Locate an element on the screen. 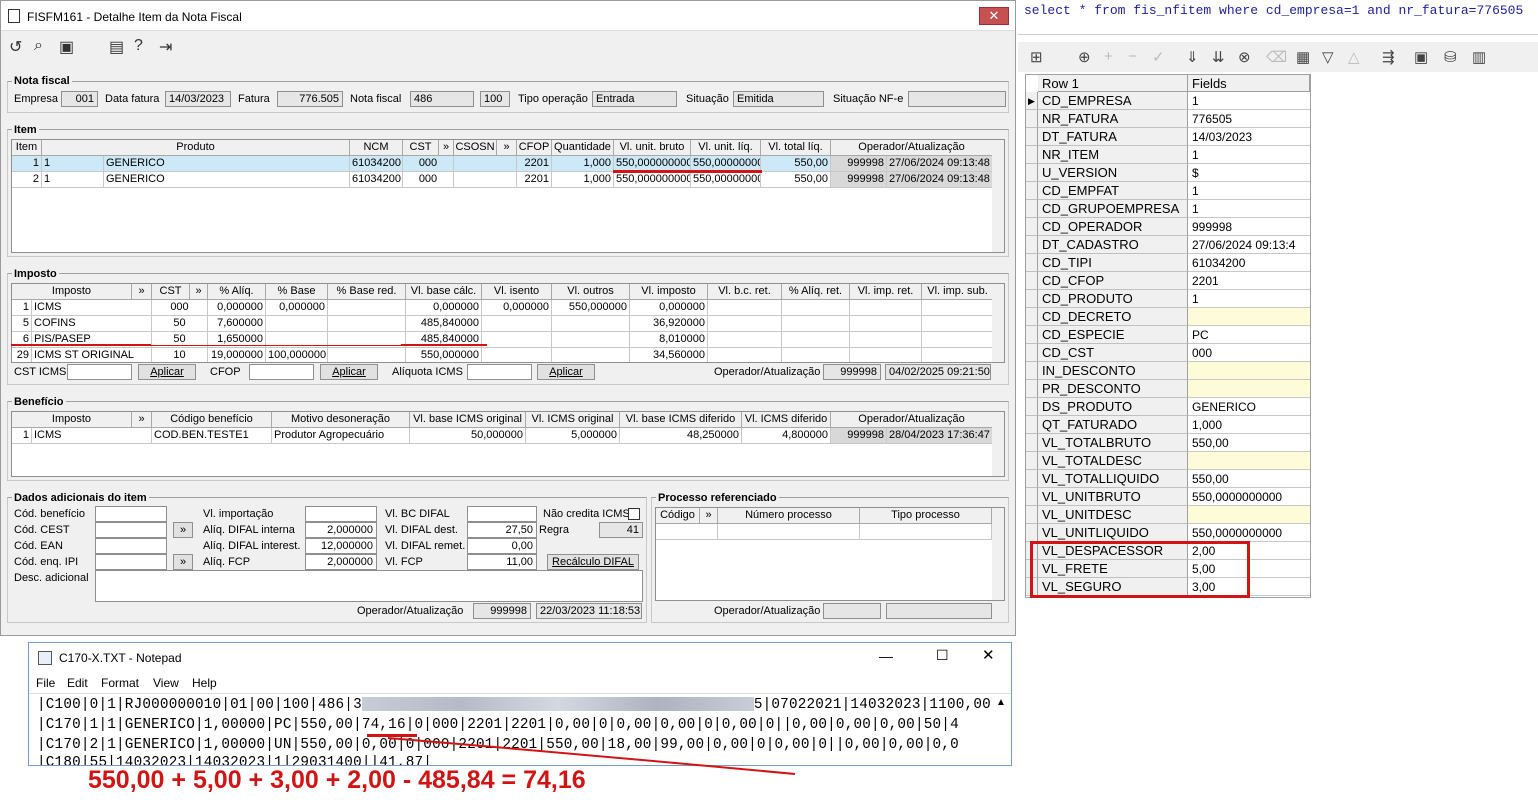  table-cell: 36,920000 is located at coordinates (669, 324).